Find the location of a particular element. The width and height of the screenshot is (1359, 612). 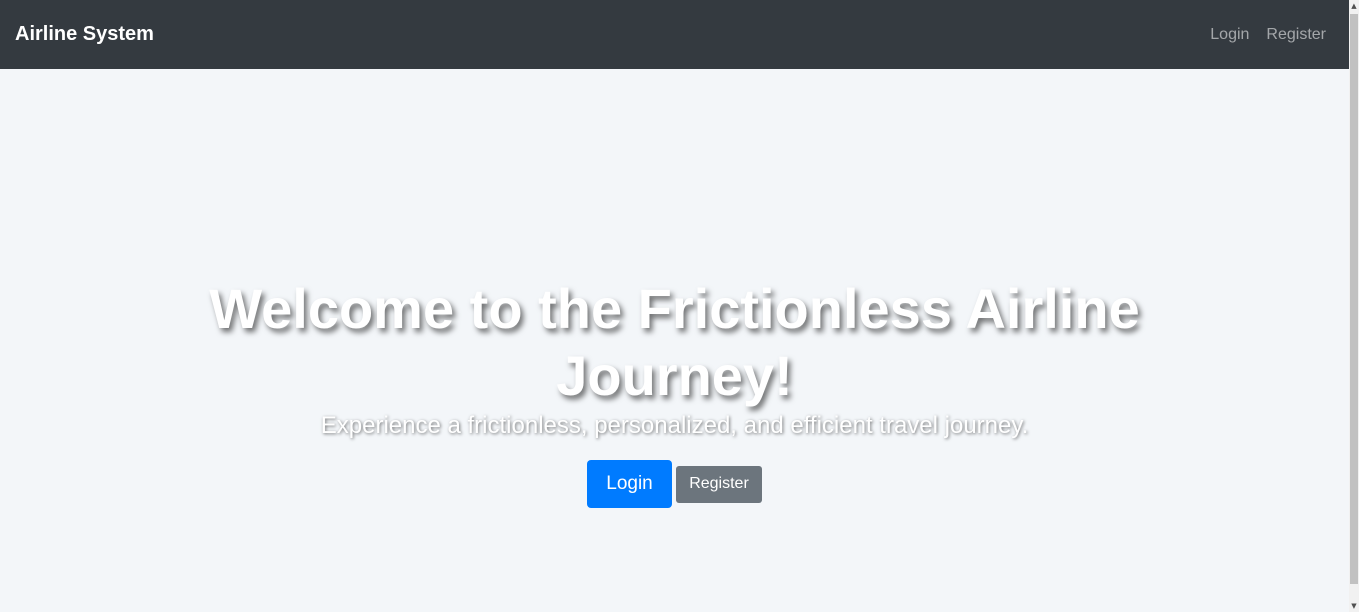

brand-logo: Airline System is located at coordinates (84, 34).